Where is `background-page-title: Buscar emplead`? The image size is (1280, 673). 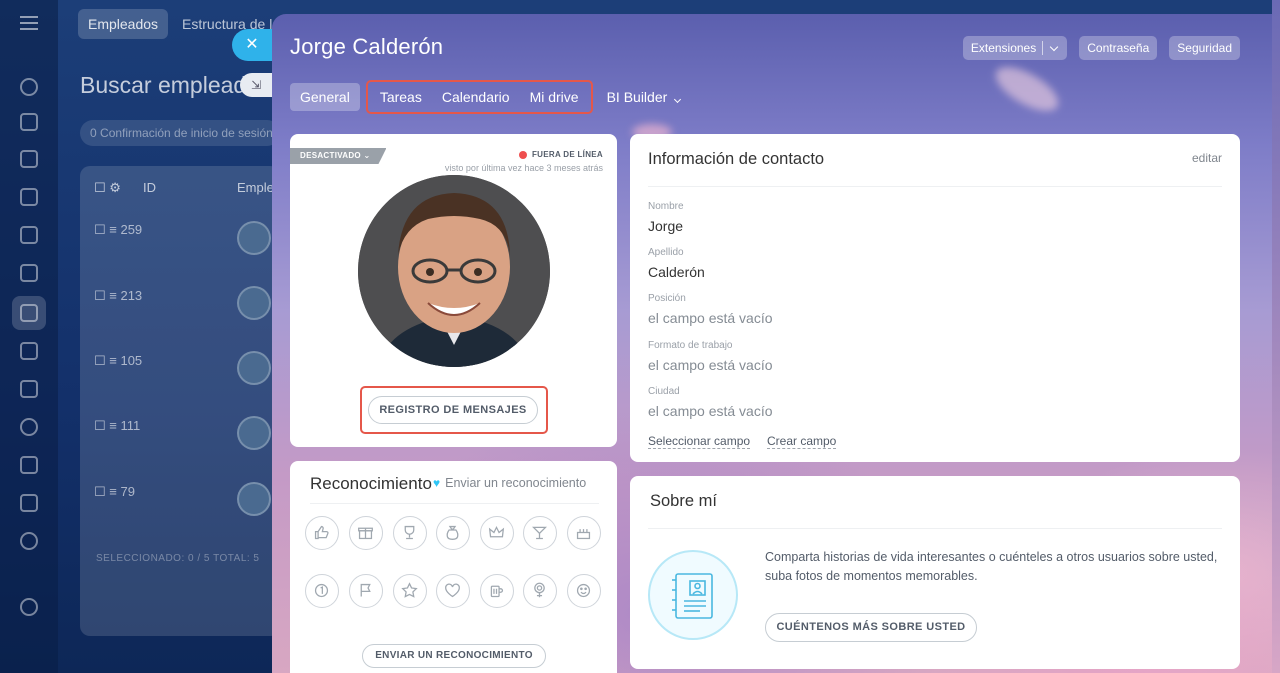 background-page-title: Buscar emplead is located at coordinates (163, 85).